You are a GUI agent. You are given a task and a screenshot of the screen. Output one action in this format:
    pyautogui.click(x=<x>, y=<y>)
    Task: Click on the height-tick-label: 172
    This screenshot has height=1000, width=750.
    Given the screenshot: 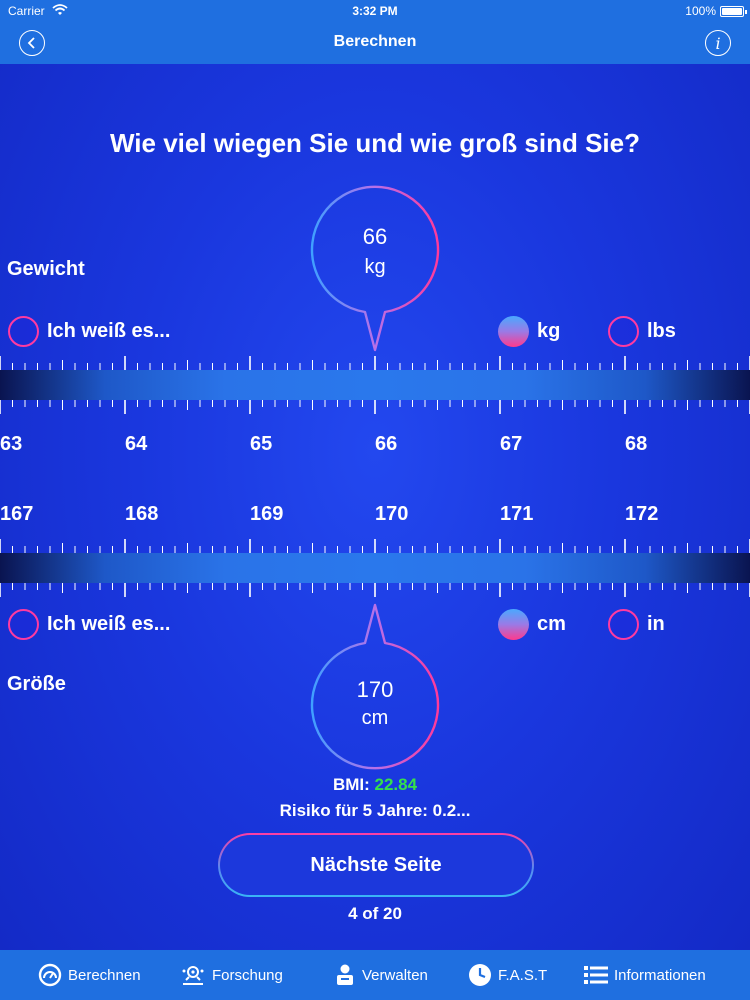 What is the action you would take?
    pyautogui.click(x=642, y=514)
    